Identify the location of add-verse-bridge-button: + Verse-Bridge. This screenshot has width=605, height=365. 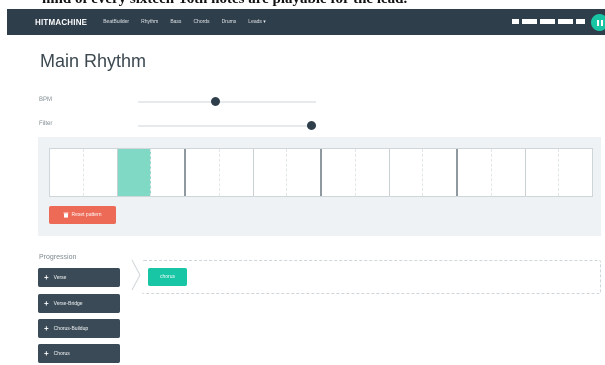
(79, 303).